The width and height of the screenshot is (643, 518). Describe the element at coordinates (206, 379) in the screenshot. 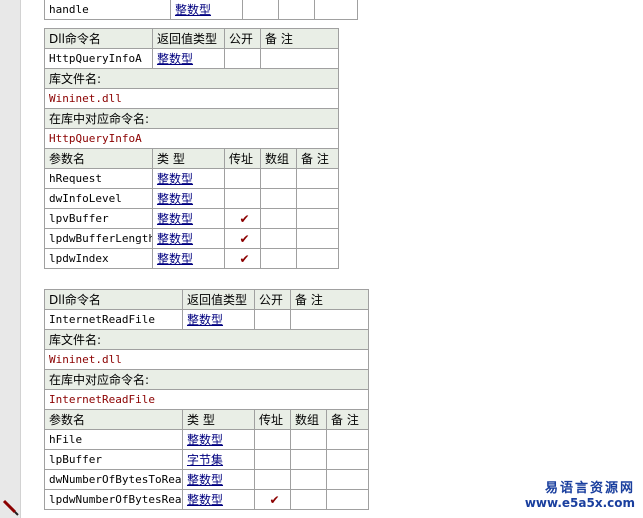

I see `entry-header: 在库中对应命令名:` at that location.